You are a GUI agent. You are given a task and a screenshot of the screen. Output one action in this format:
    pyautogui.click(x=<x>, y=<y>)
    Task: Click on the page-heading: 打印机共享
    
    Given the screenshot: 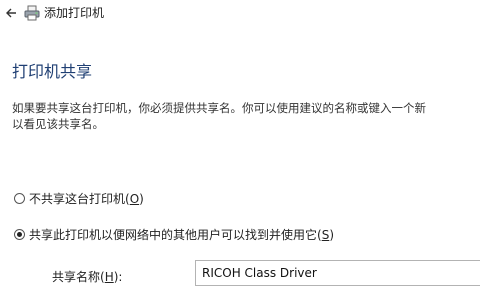 What is the action you would take?
    pyautogui.click(x=52, y=71)
    